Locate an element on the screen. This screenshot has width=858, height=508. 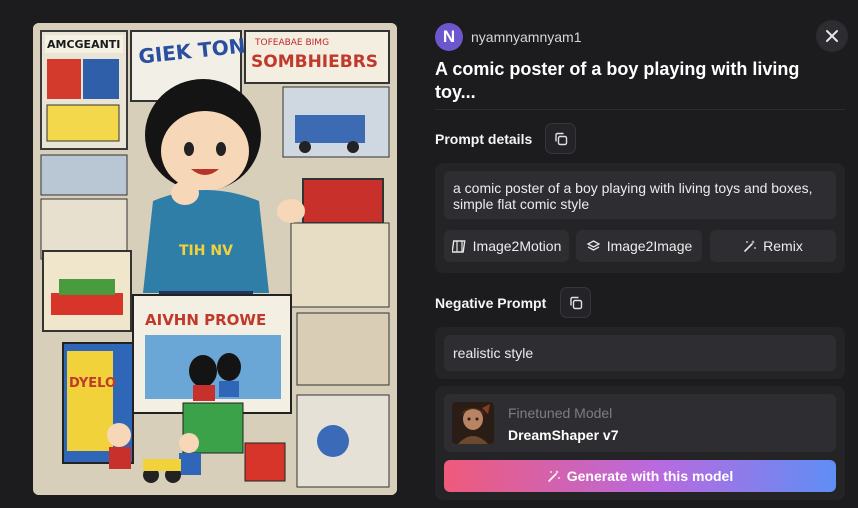
image2motion-button: Image2Motion is located at coordinates (506, 246).